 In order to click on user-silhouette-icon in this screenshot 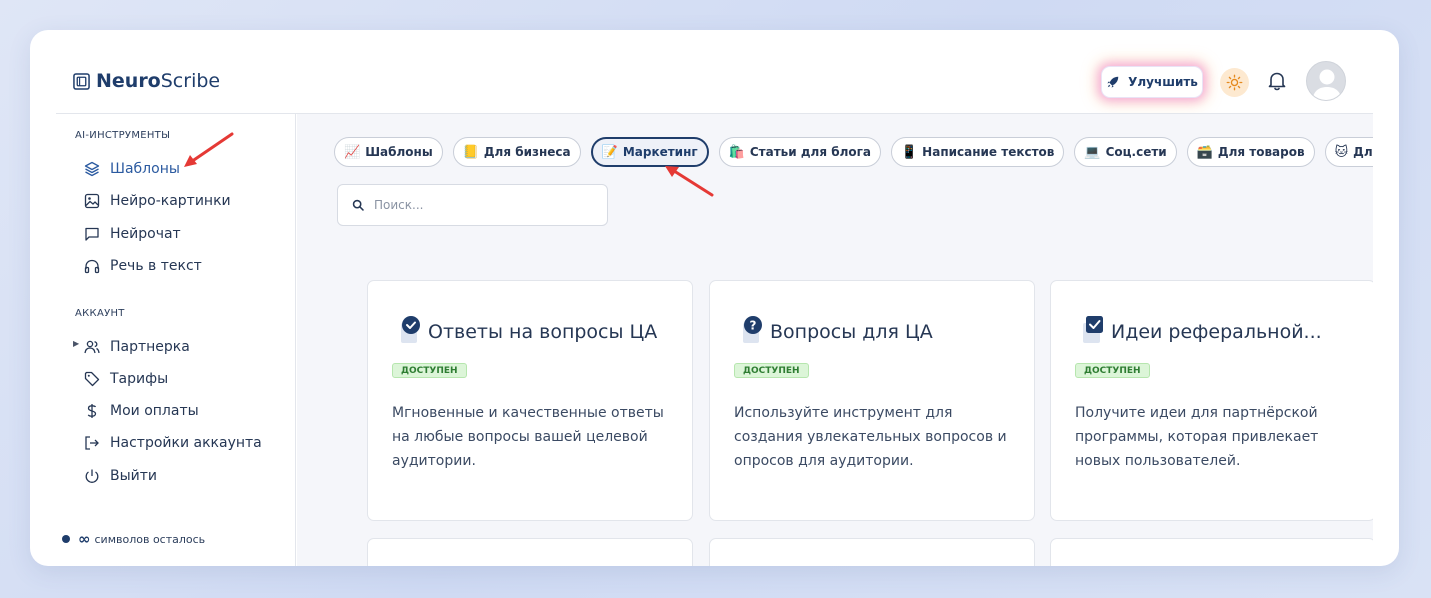, I will do `click(1327, 84)`.